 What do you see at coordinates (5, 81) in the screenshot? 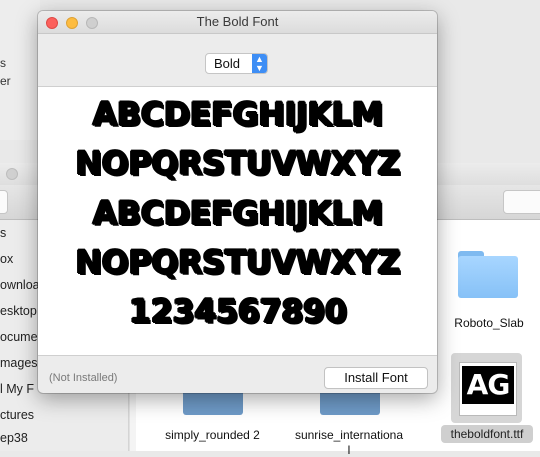
I see `desktop-item-label: er` at bounding box center [5, 81].